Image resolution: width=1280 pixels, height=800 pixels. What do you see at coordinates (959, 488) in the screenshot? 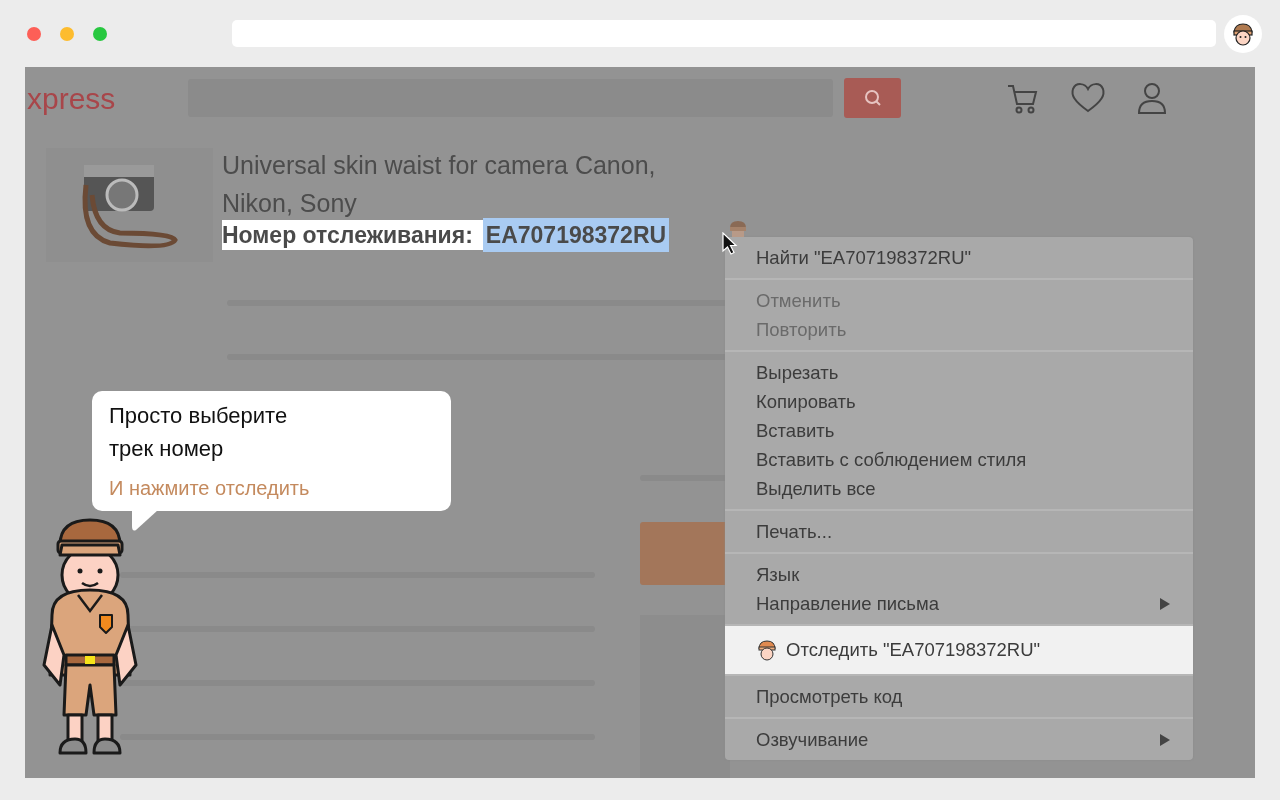
I see `menu-item: Выделить все` at bounding box center [959, 488].